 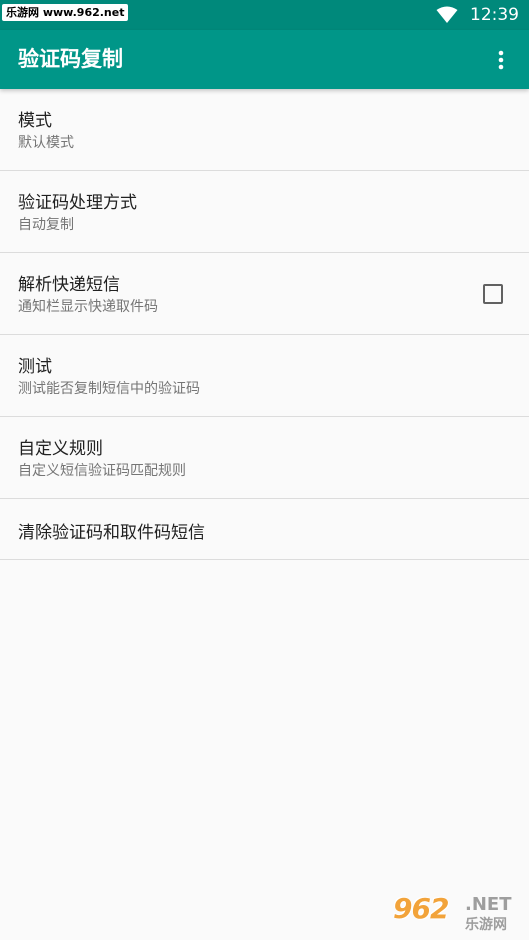 What do you see at coordinates (88, 307) in the screenshot?
I see `pref-summary: 通知栏显示快递取件码` at bounding box center [88, 307].